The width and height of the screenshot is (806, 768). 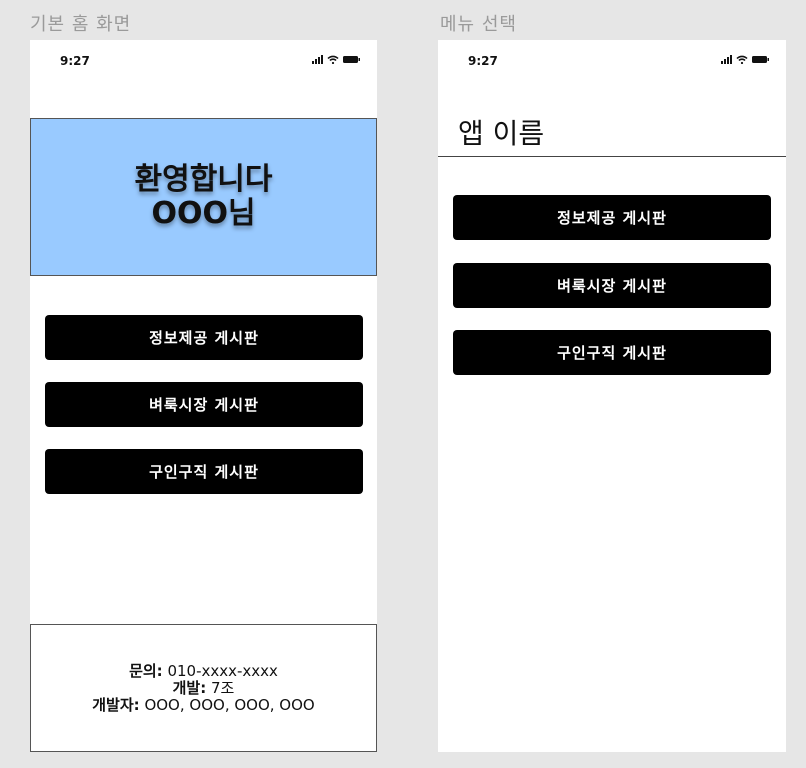 What do you see at coordinates (501, 133) in the screenshot?
I see `app-title: 앱 이름` at bounding box center [501, 133].